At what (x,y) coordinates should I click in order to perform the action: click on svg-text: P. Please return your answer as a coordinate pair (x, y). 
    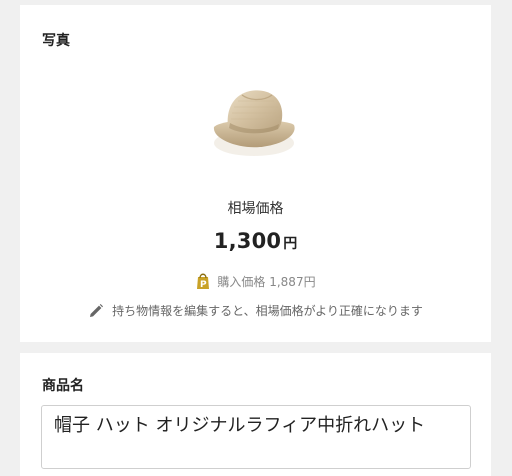
    Looking at the image, I should click on (203, 285).